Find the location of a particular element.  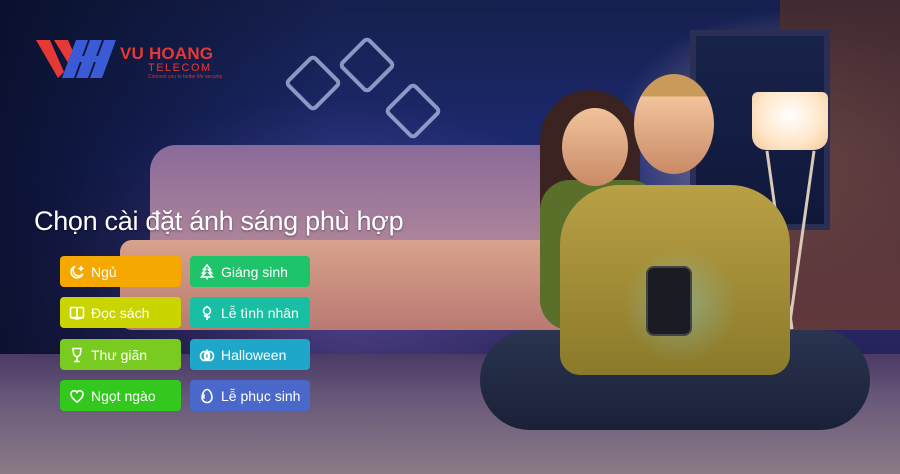

heart-icon is located at coordinates (77, 396).